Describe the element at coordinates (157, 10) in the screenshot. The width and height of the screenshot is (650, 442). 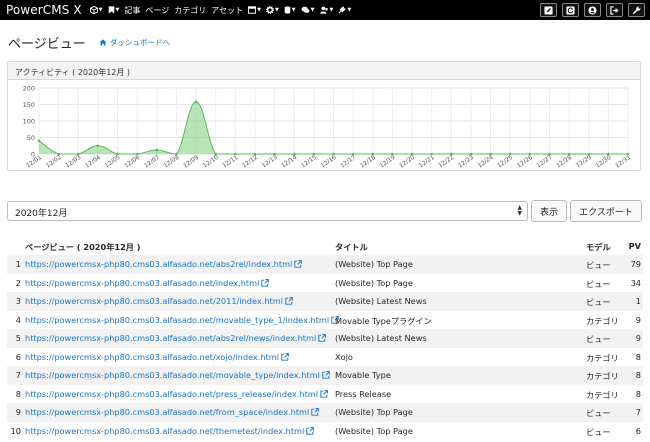
I see `nav-pages: ページ` at that location.